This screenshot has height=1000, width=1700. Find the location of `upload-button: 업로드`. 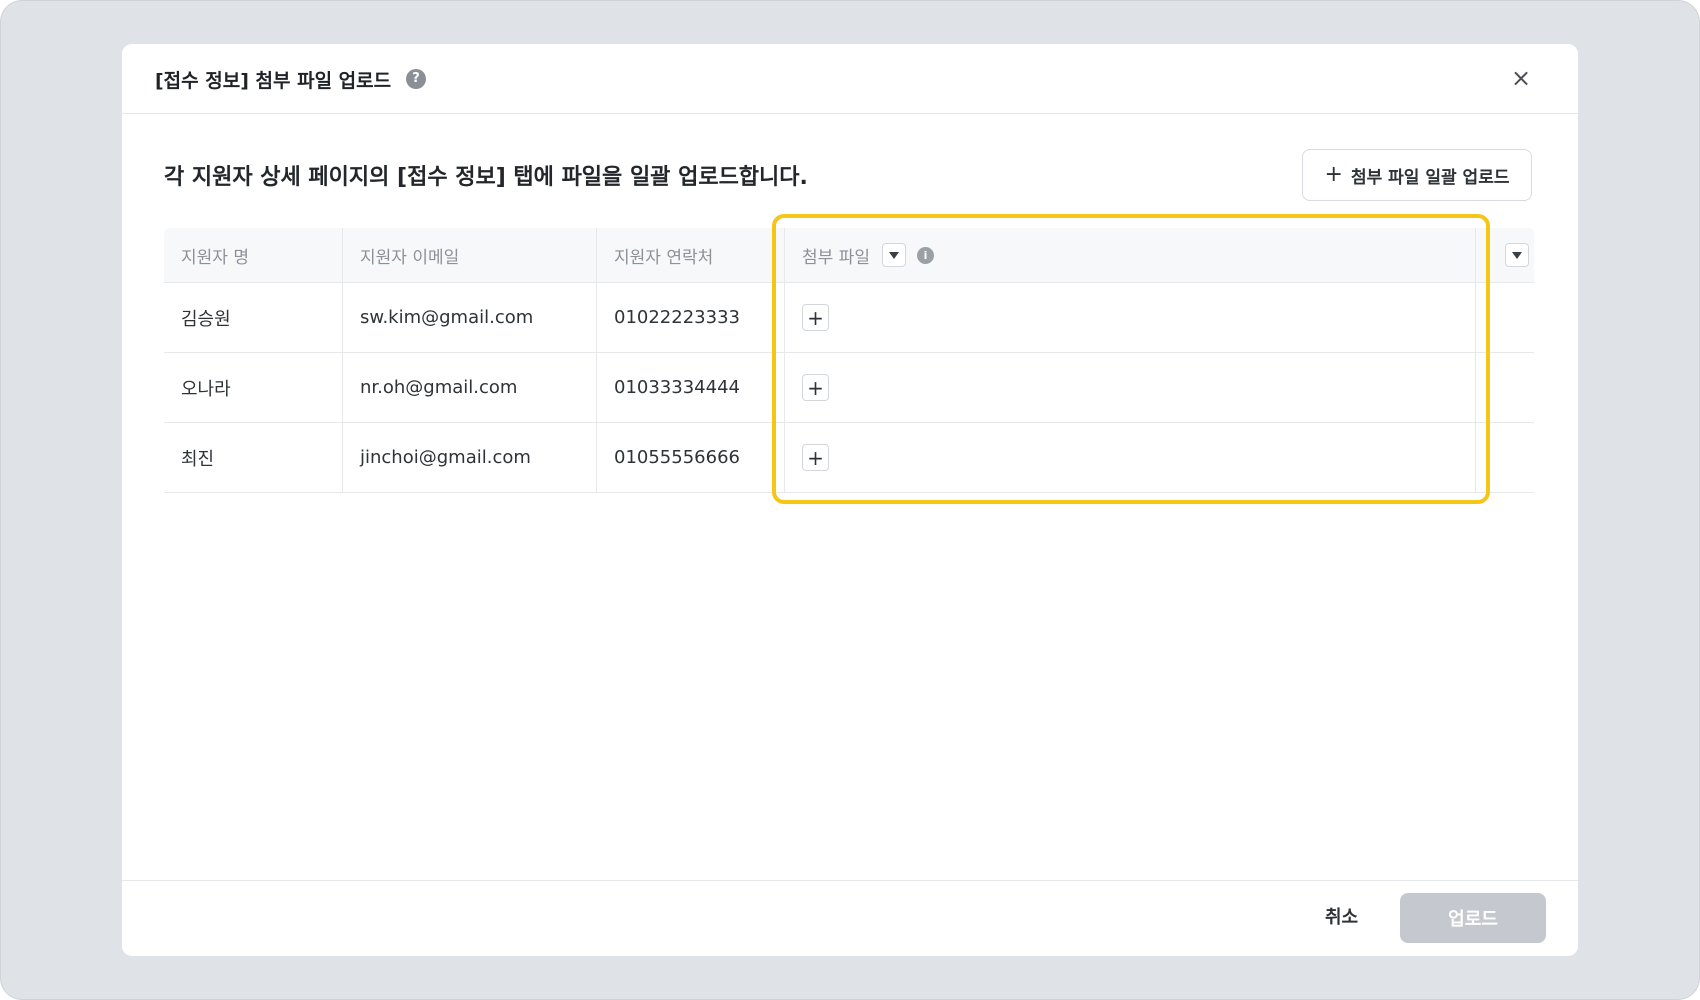

upload-button: 업로드 is located at coordinates (1473, 918).